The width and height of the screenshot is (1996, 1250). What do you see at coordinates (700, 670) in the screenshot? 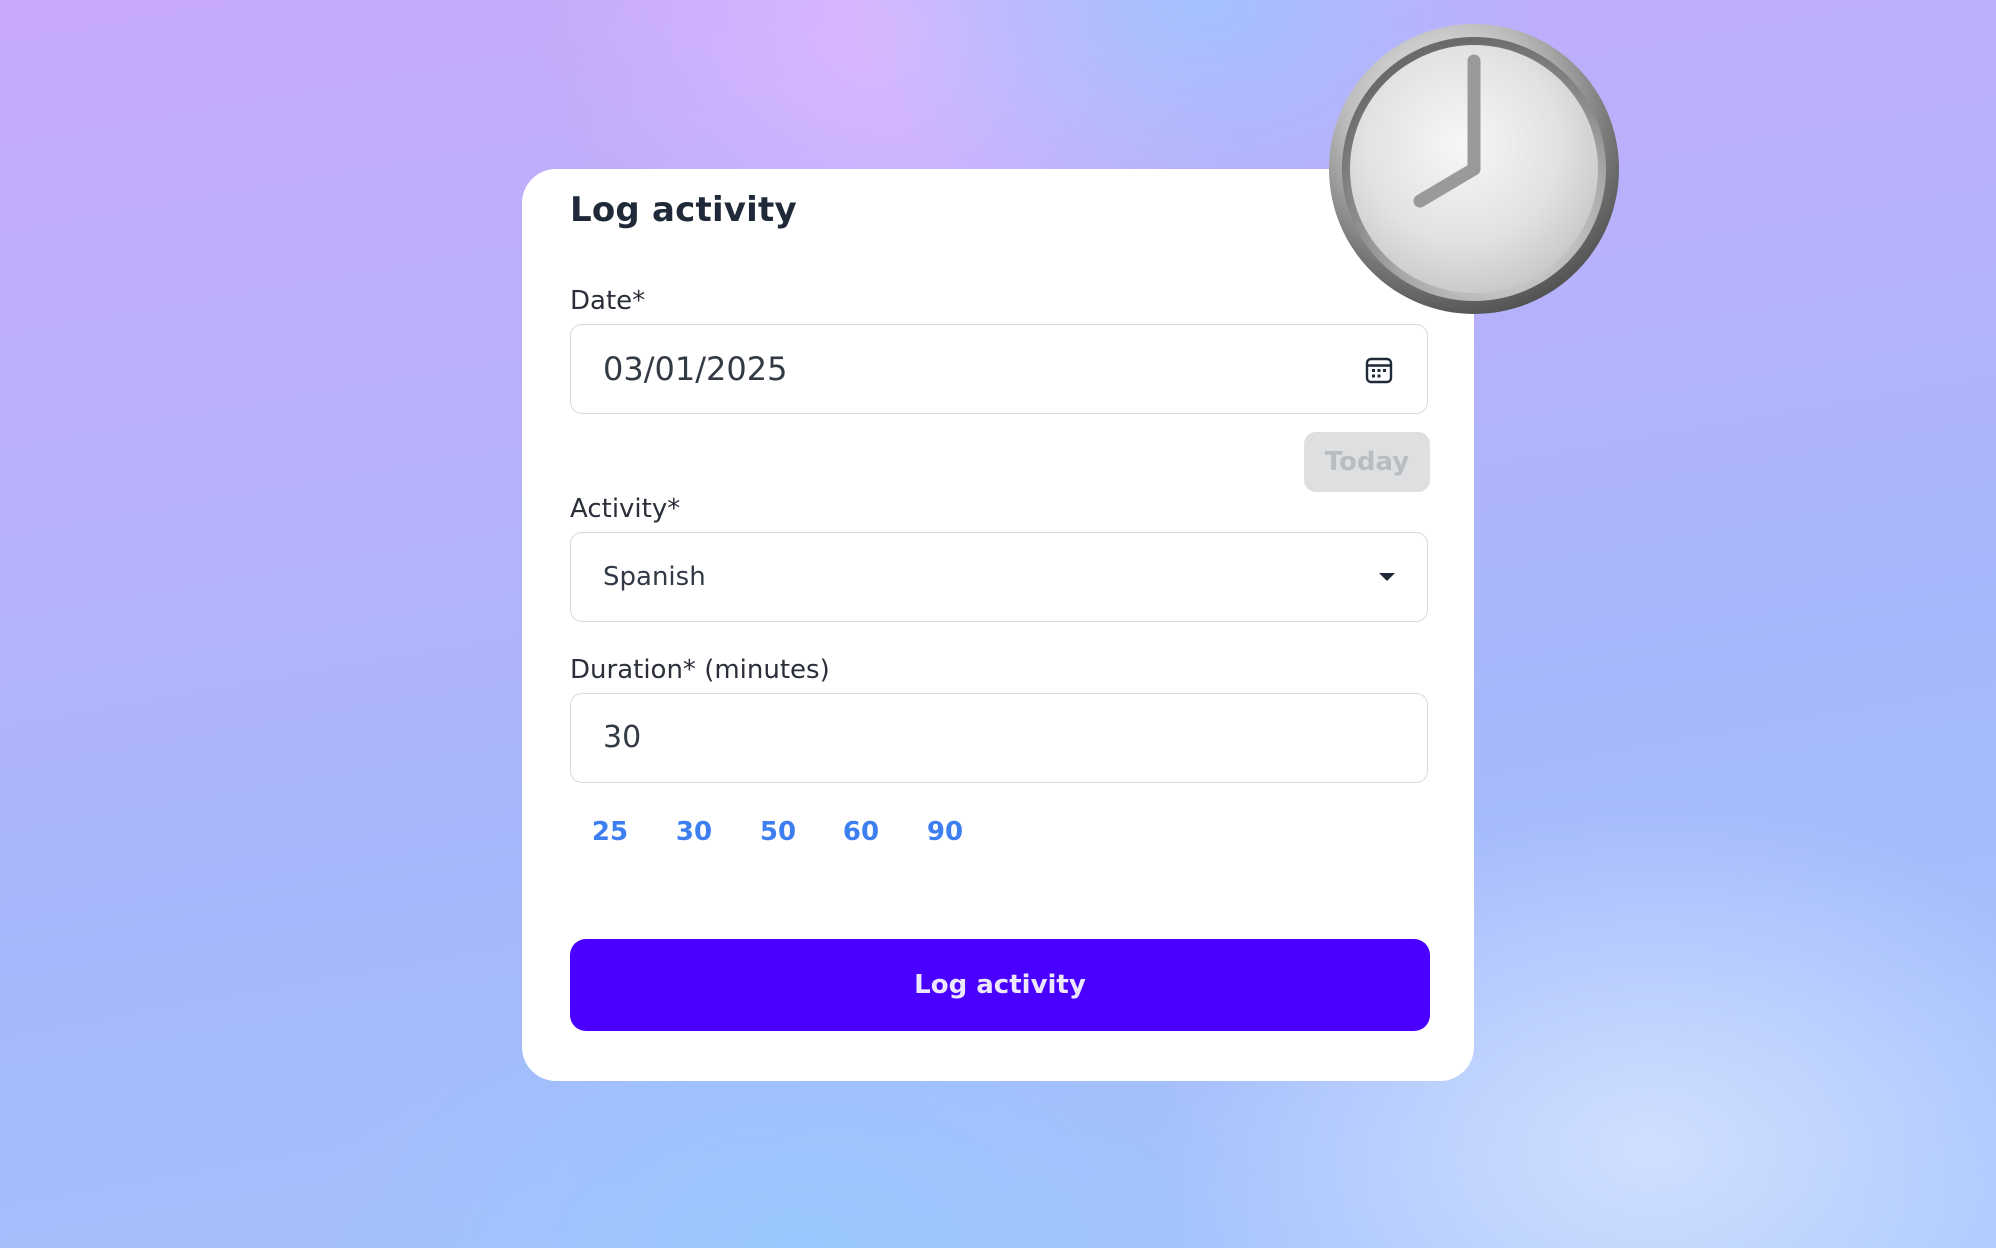
I see `duration-label: Duration* (minutes)` at bounding box center [700, 670].